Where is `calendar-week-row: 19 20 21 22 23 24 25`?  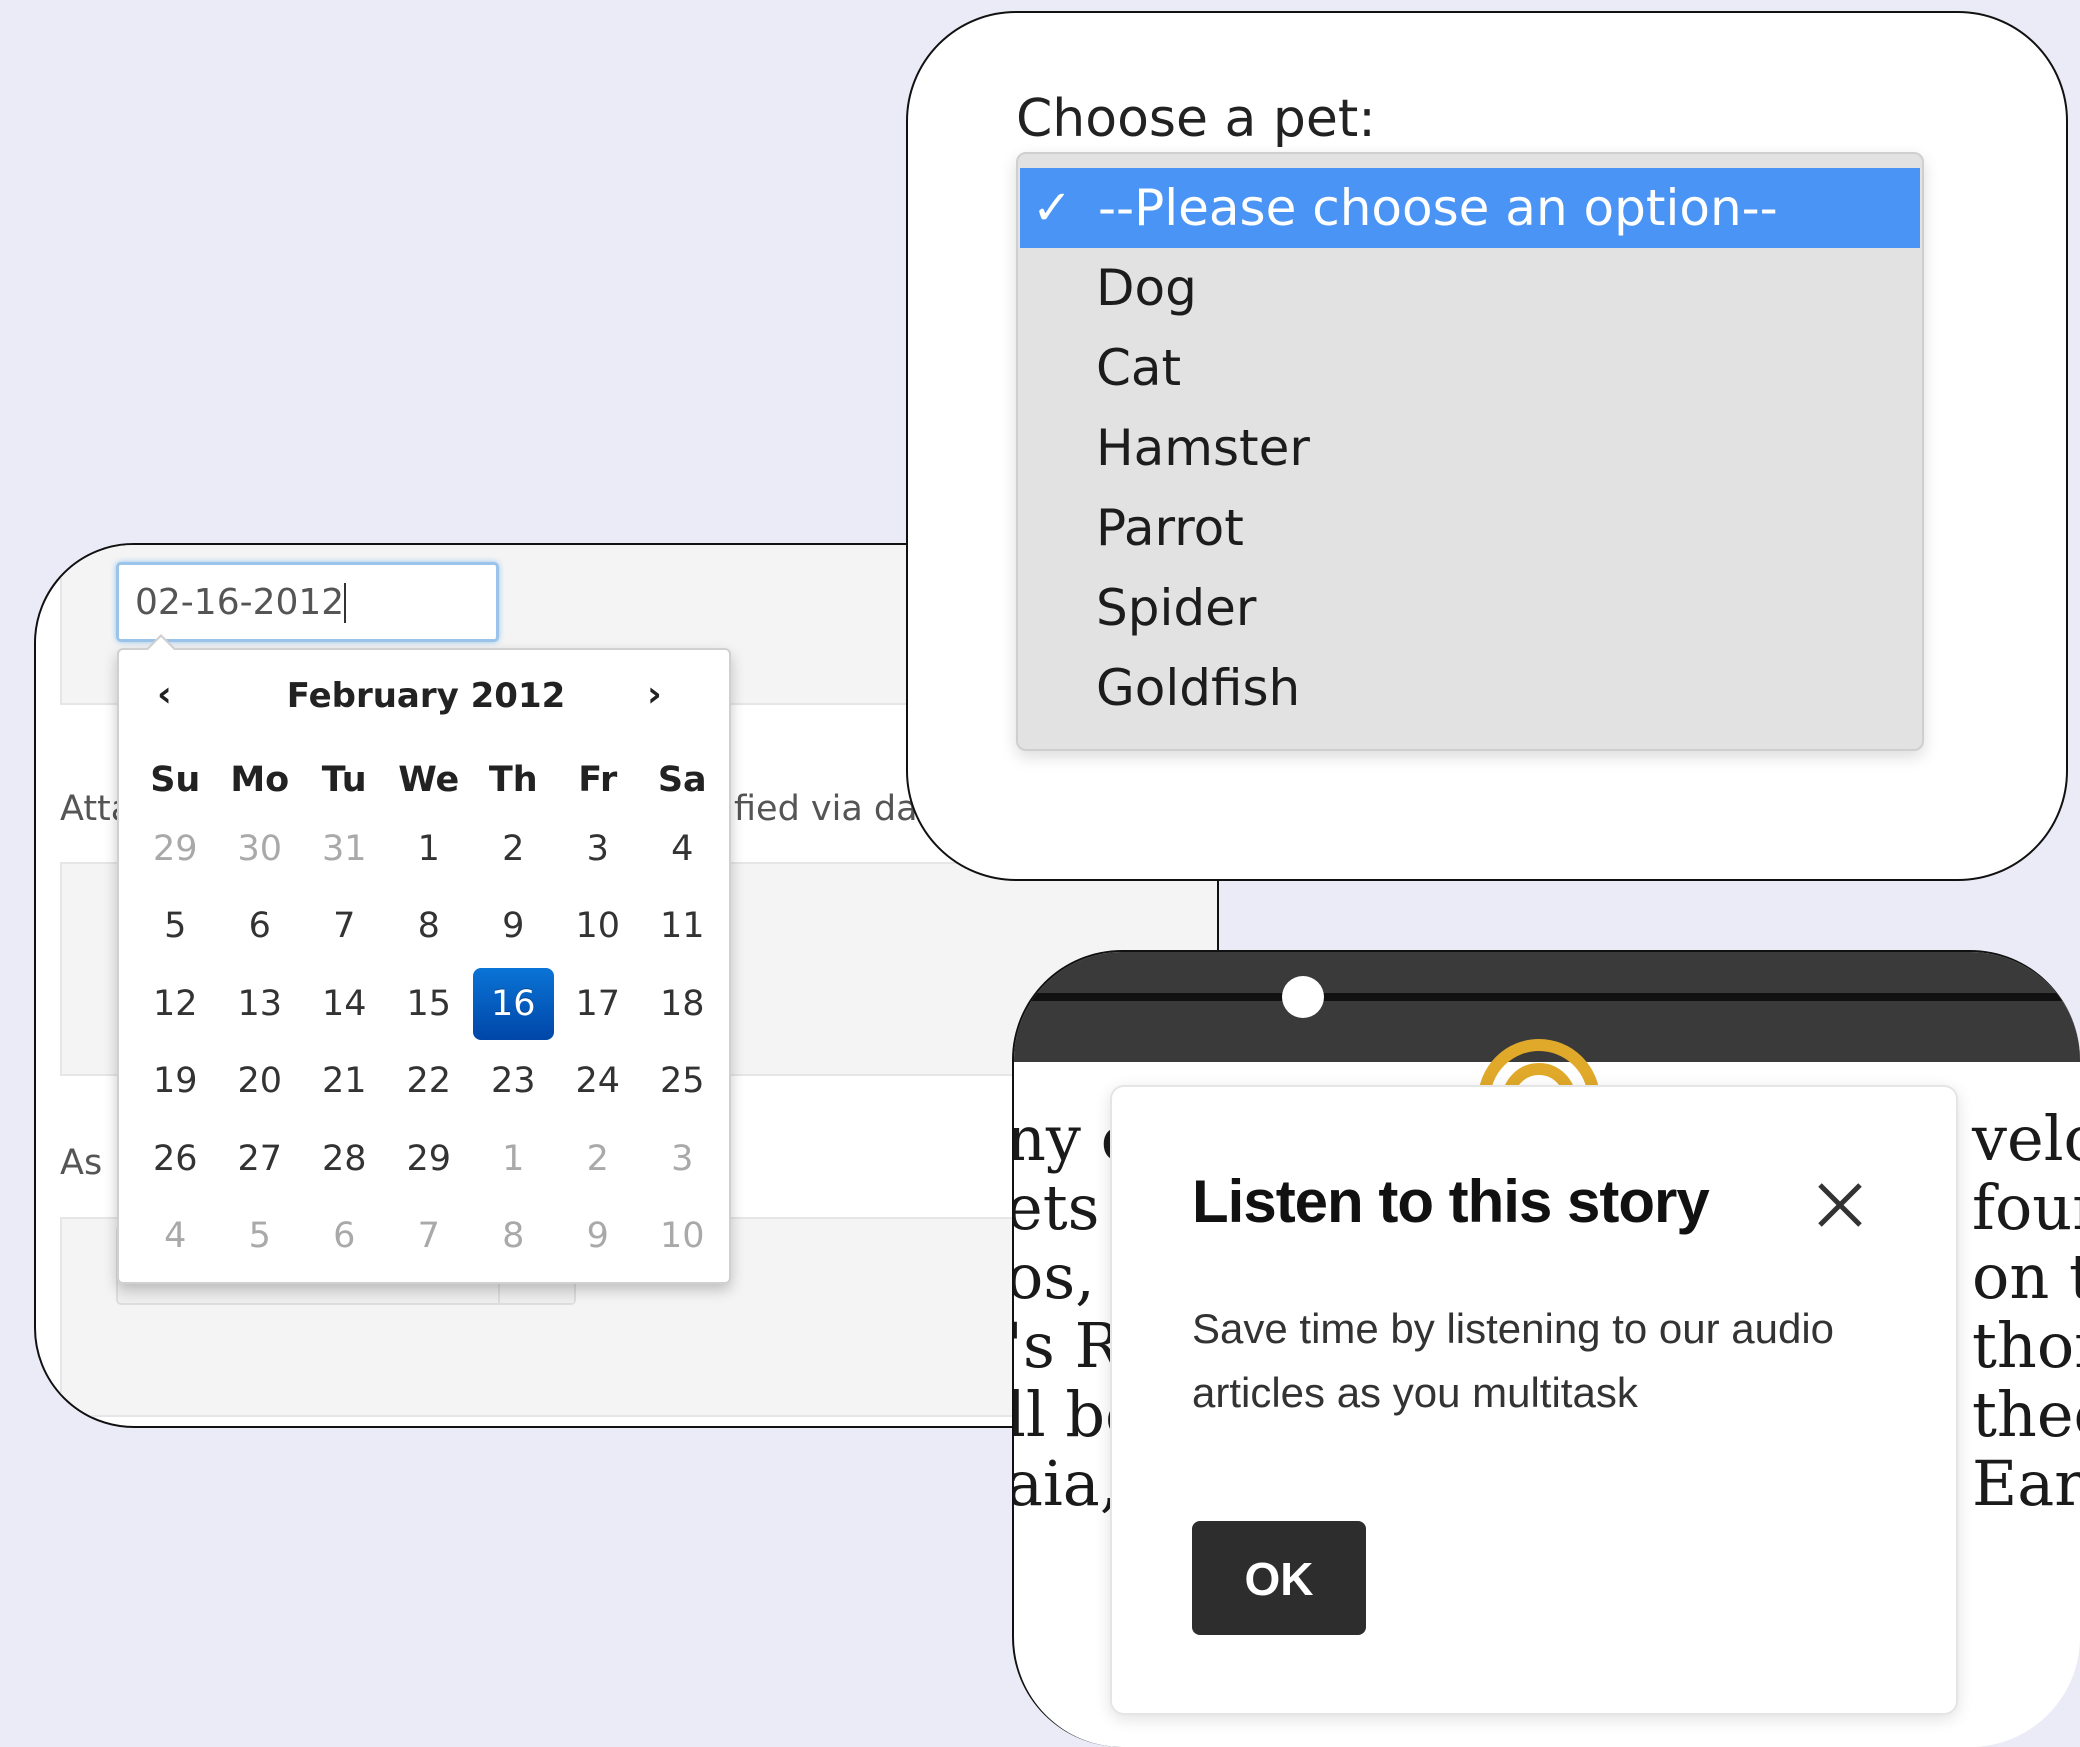
calendar-week-row: 19 20 21 22 23 24 25 is located at coordinates (429, 1082).